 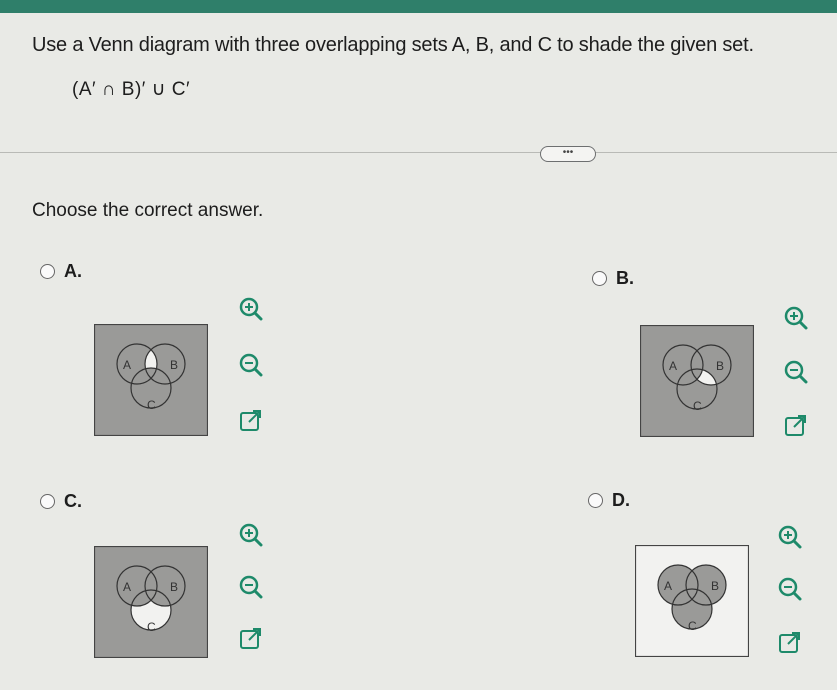 I want to click on option-c: C., so click(x=61, y=501).